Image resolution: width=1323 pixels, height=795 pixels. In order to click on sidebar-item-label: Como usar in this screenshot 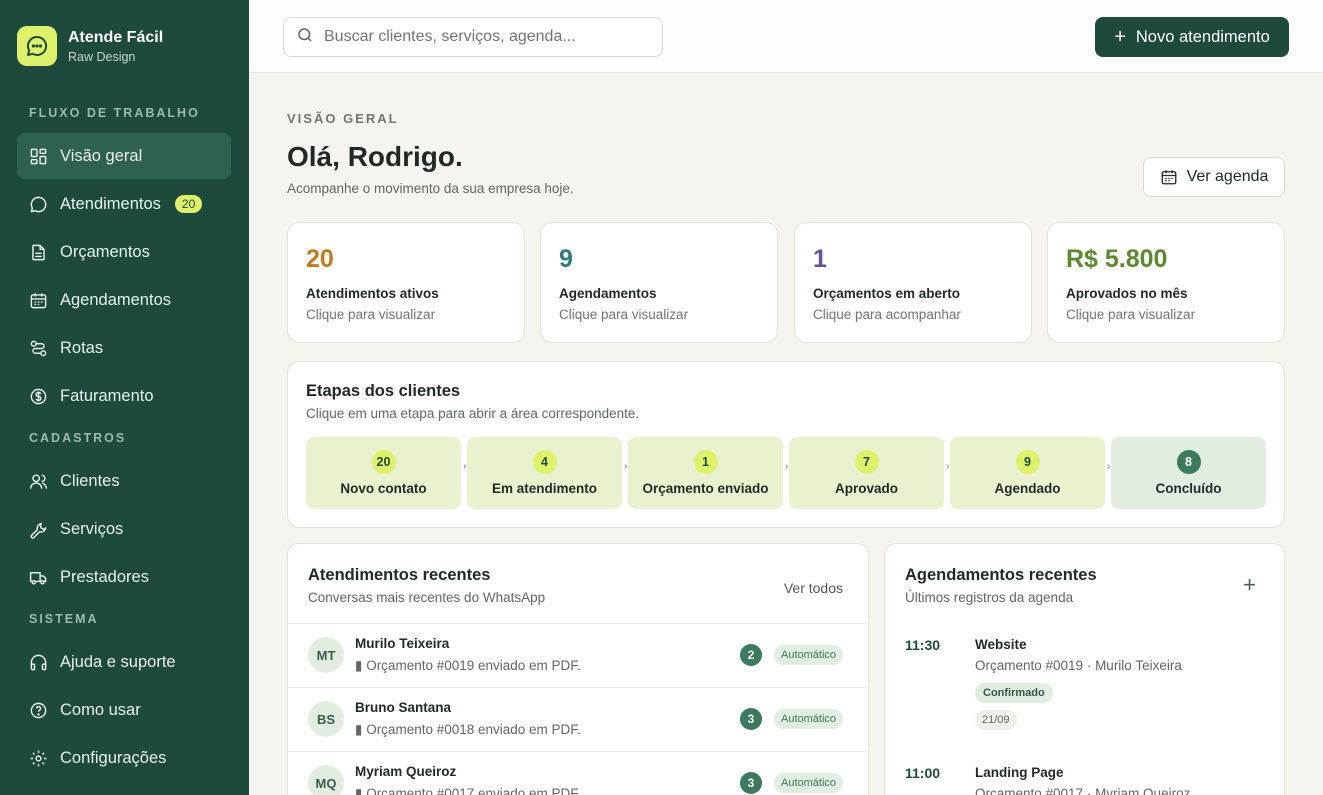, I will do `click(100, 709)`.